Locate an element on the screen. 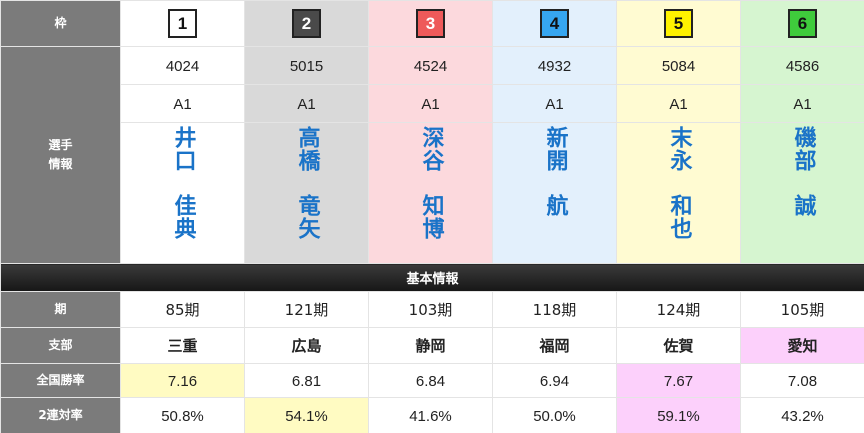 This screenshot has width=864, height=433. term-value: 85期 is located at coordinates (182, 309).